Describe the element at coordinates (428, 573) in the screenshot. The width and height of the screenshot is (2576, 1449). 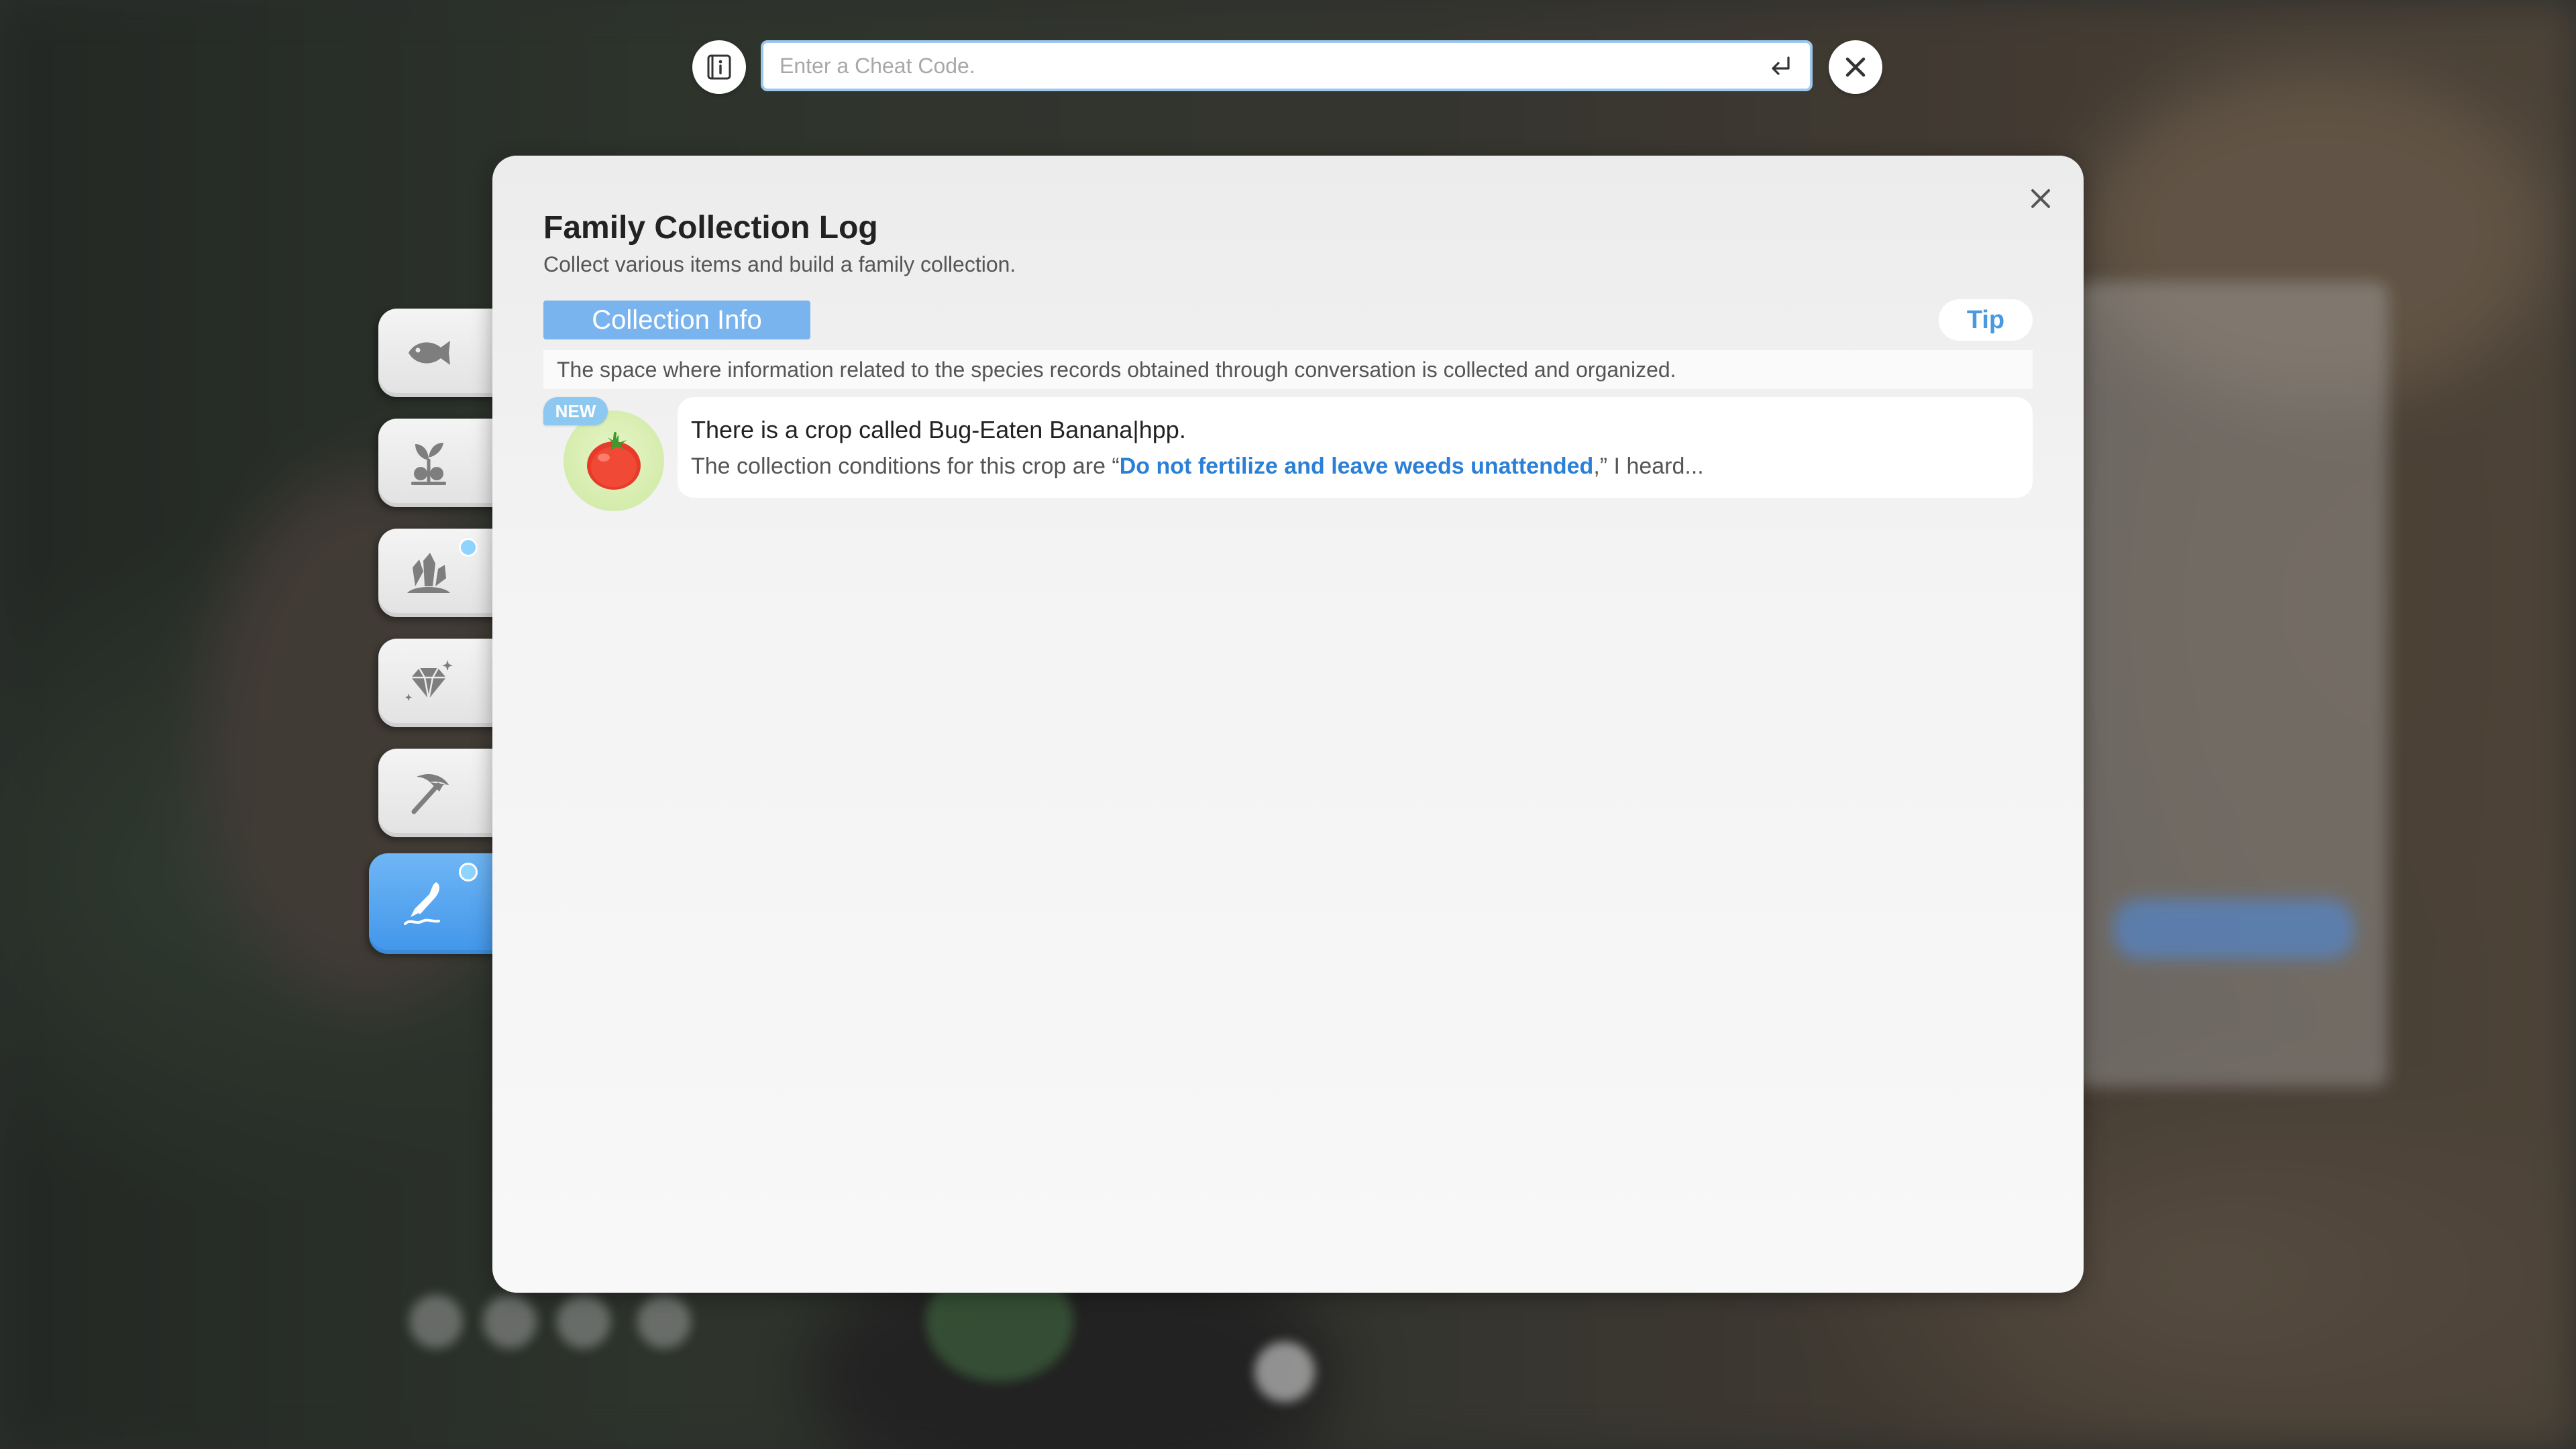
I see `ore-crystal-icon` at that location.